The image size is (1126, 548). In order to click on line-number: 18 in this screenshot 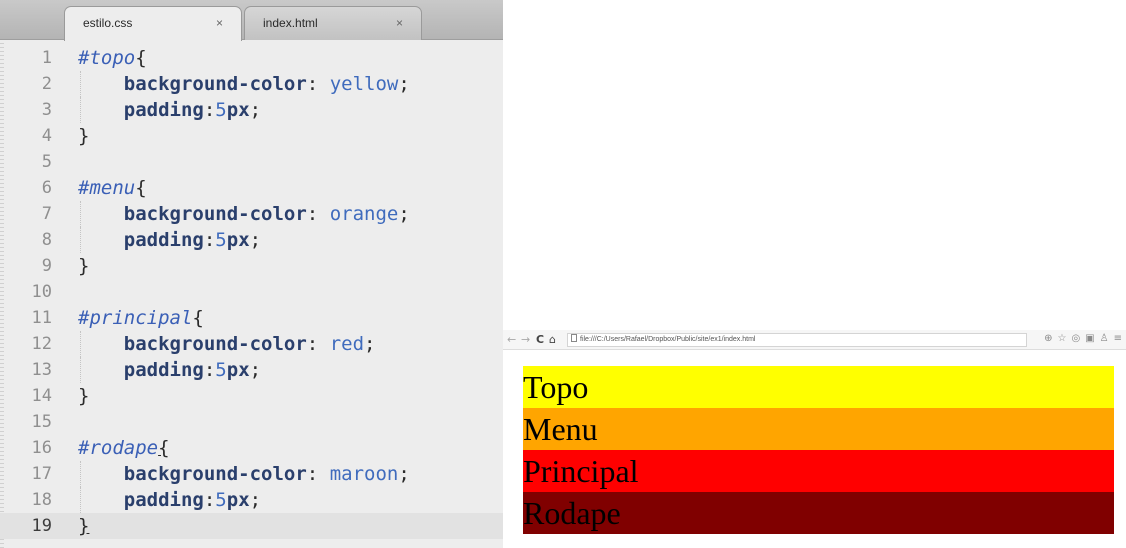, I will do `click(41, 500)`.